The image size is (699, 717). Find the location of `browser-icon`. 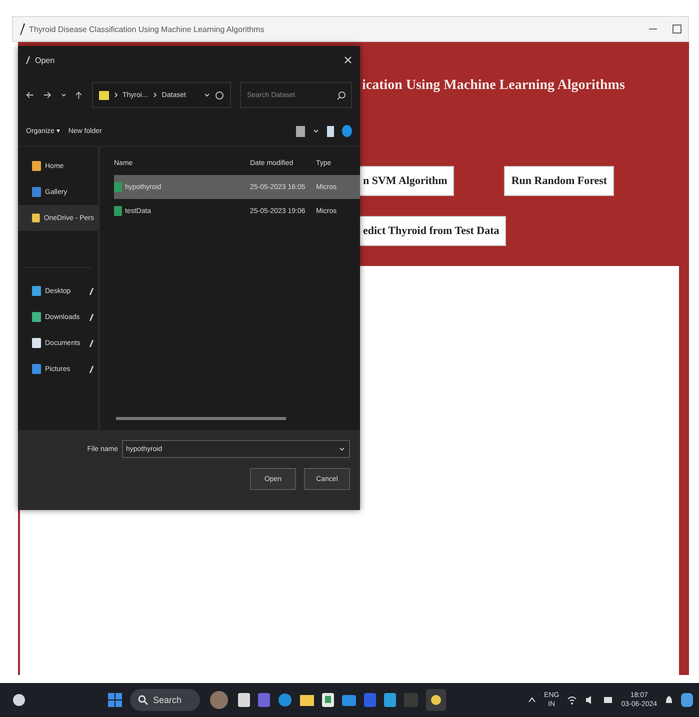

browser-icon is located at coordinates (285, 700).